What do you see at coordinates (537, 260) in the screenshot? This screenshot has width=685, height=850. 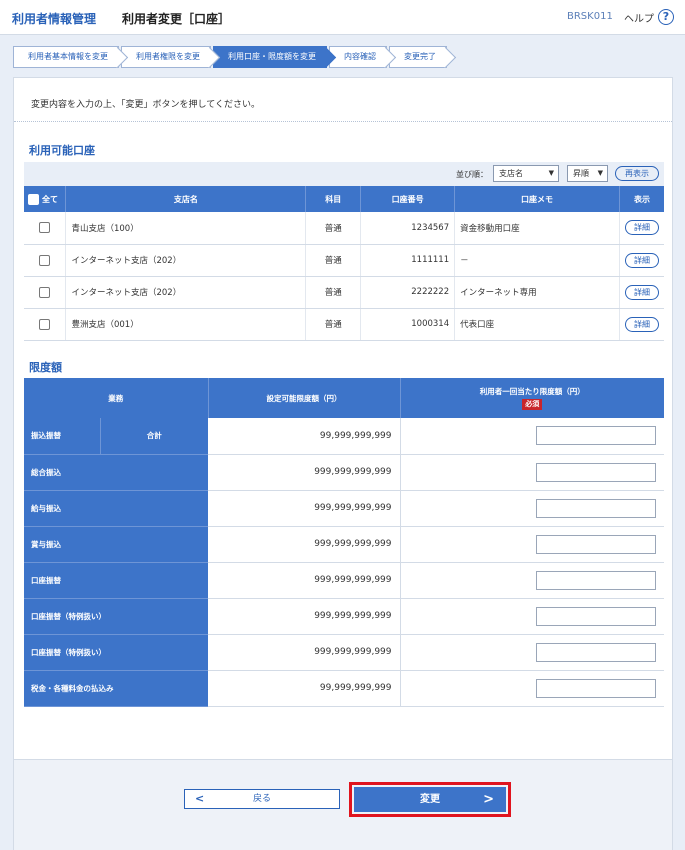 I see `memo-cell: －` at bounding box center [537, 260].